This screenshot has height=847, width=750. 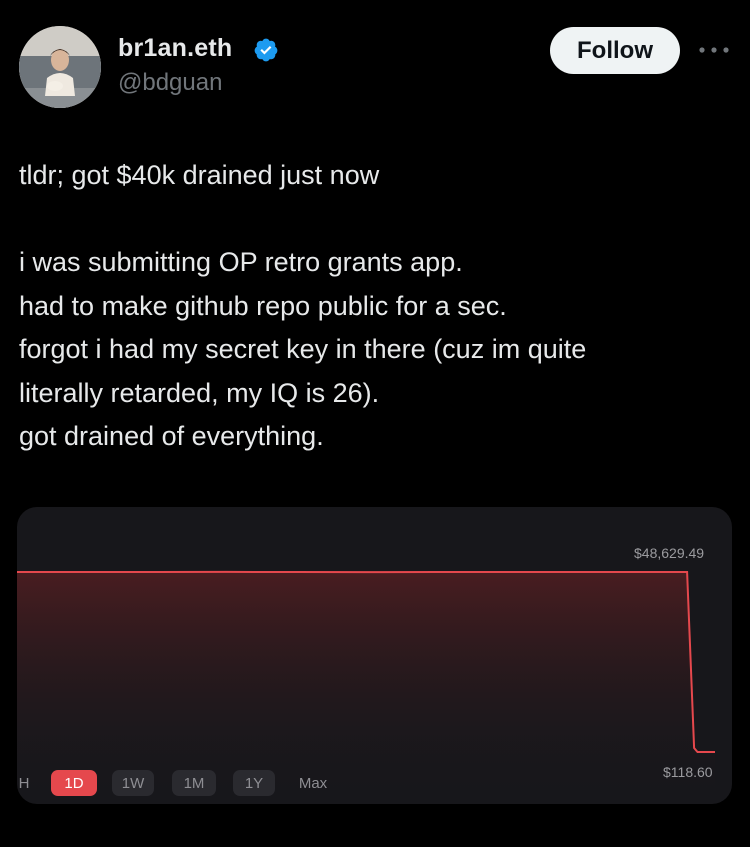 I want to click on avatar-photo, so click(x=60, y=67).